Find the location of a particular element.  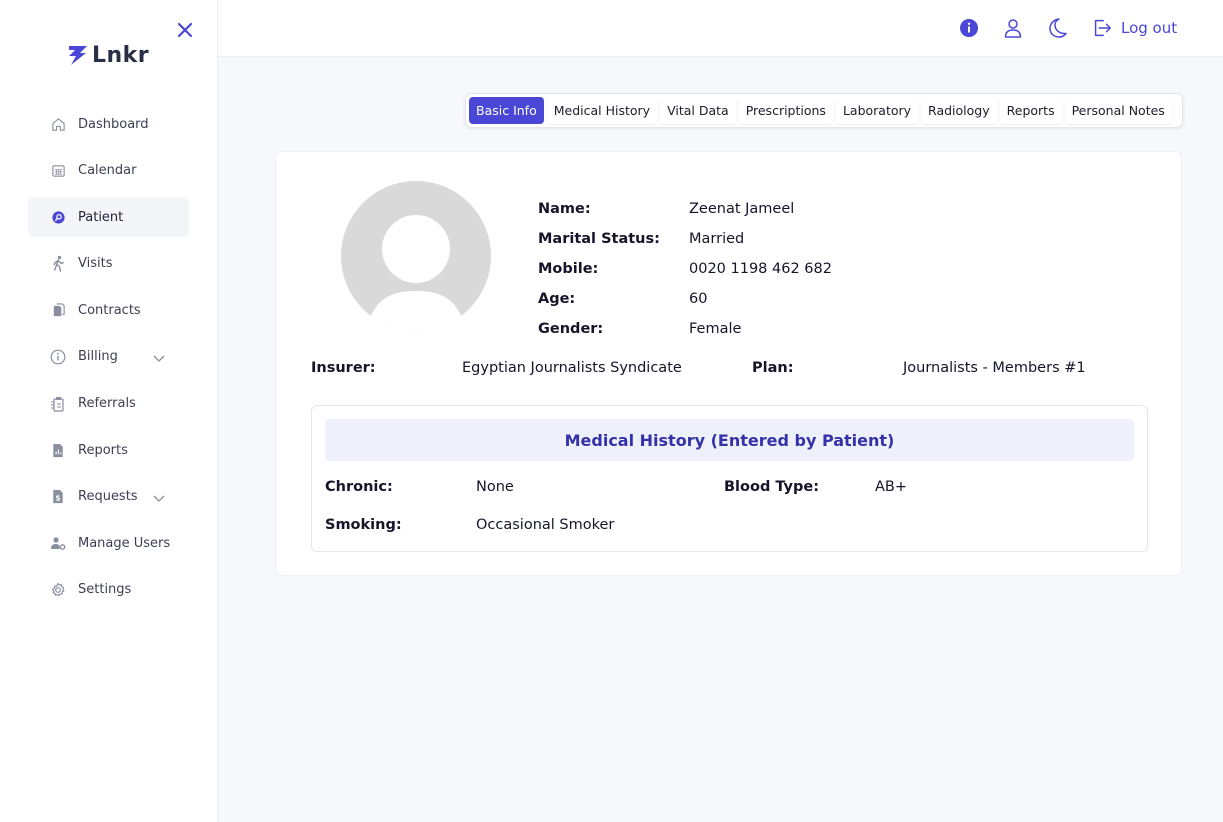

info-row-mobile: Mobile: 0020 1198 462 682 is located at coordinates (685, 269).